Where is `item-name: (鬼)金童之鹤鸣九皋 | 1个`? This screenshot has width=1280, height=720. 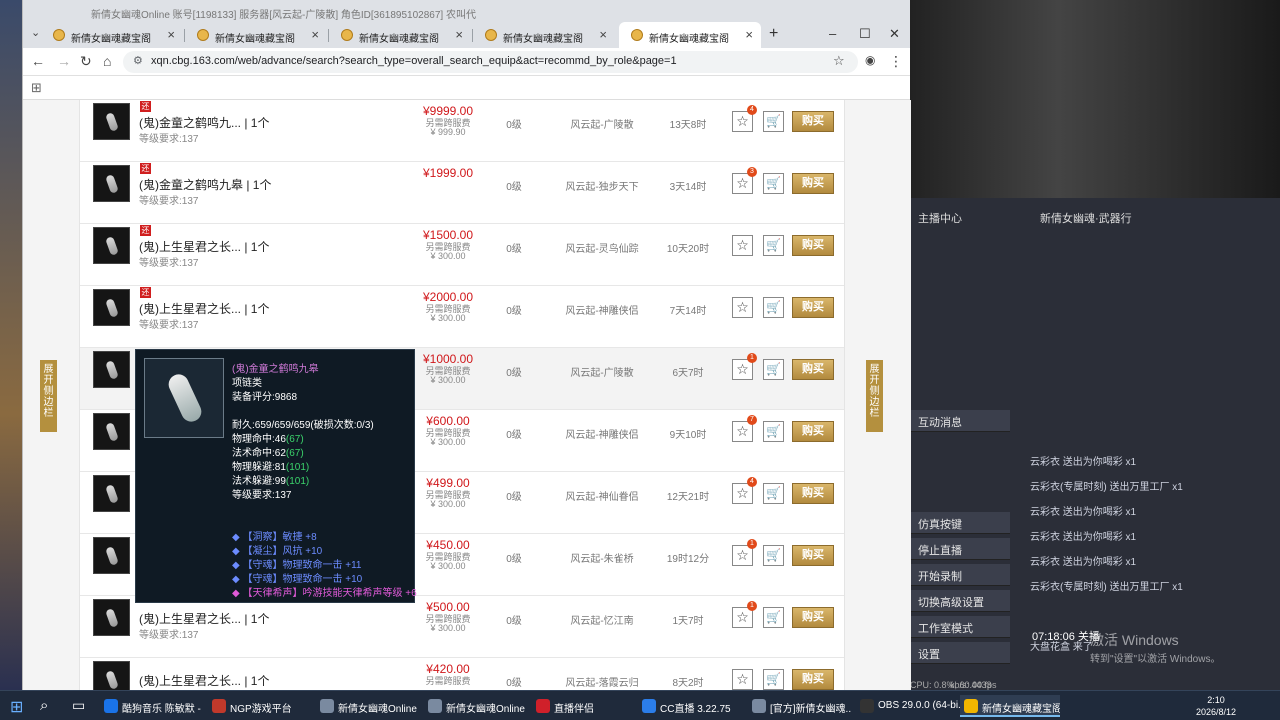 item-name: (鬼)金童之鹤鸣九皋 | 1个 is located at coordinates (205, 184).